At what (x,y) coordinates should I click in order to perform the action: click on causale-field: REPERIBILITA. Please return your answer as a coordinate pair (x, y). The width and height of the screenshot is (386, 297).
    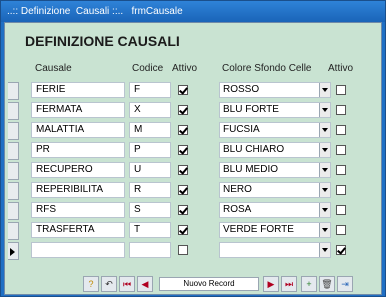
    Looking at the image, I should click on (78, 190).